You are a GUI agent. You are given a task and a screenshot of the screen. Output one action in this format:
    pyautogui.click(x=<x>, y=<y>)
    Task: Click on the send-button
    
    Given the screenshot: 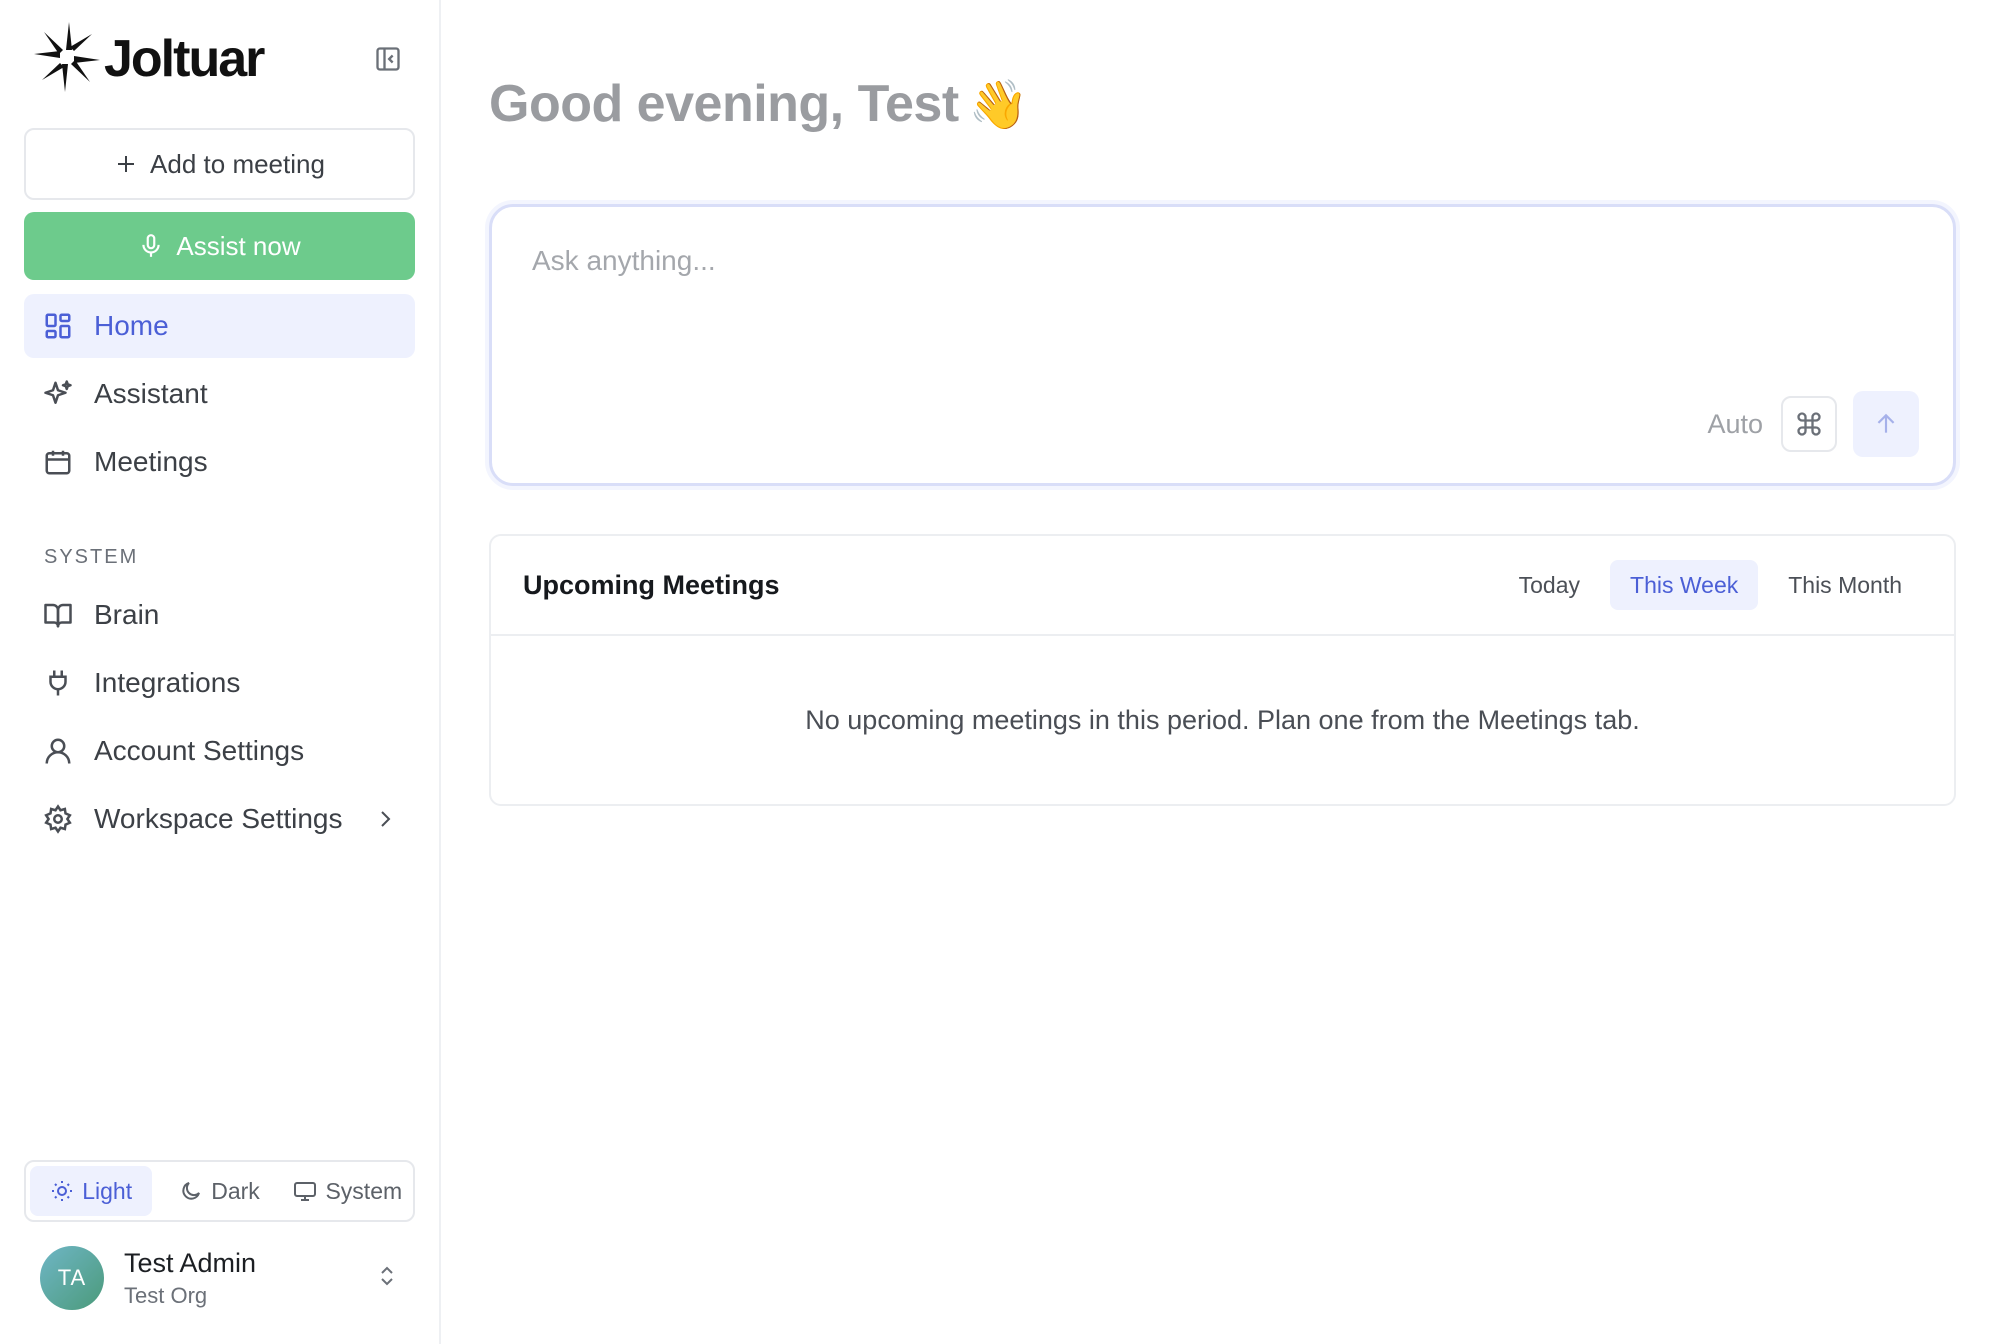 What is the action you would take?
    pyautogui.click(x=1886, y=424)
    